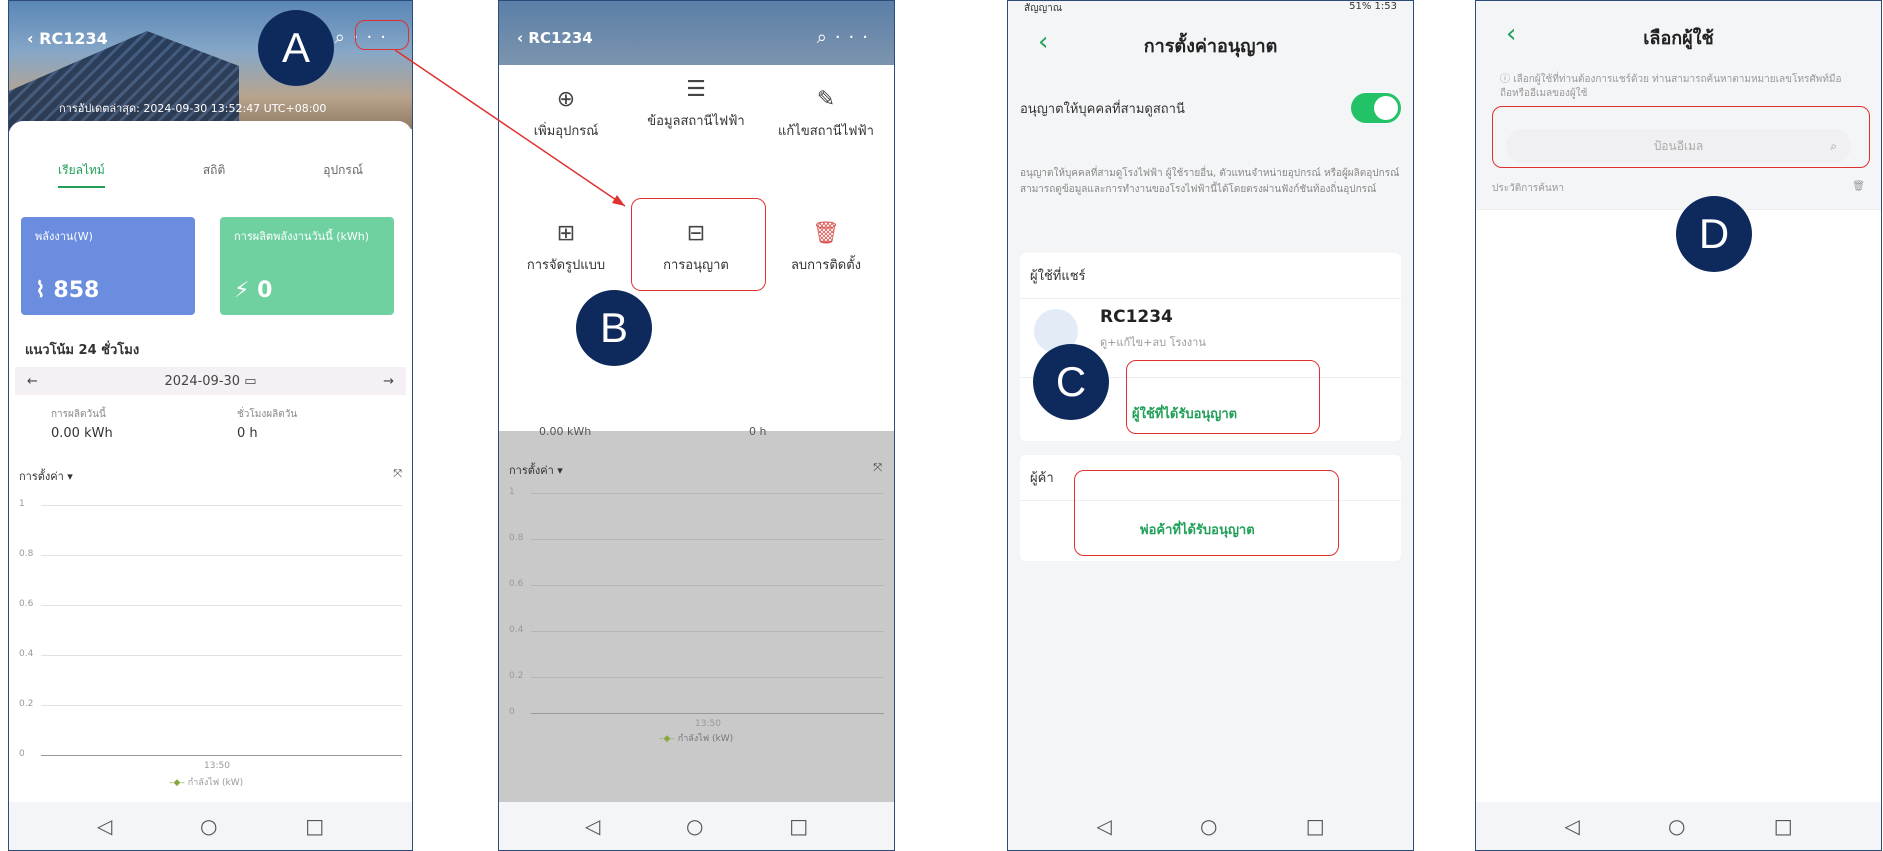 This screenshot has width=1883, height=851. Describe the element at coordinates (614, 328) in the screenshot. I see `callout-b: B` at that location.